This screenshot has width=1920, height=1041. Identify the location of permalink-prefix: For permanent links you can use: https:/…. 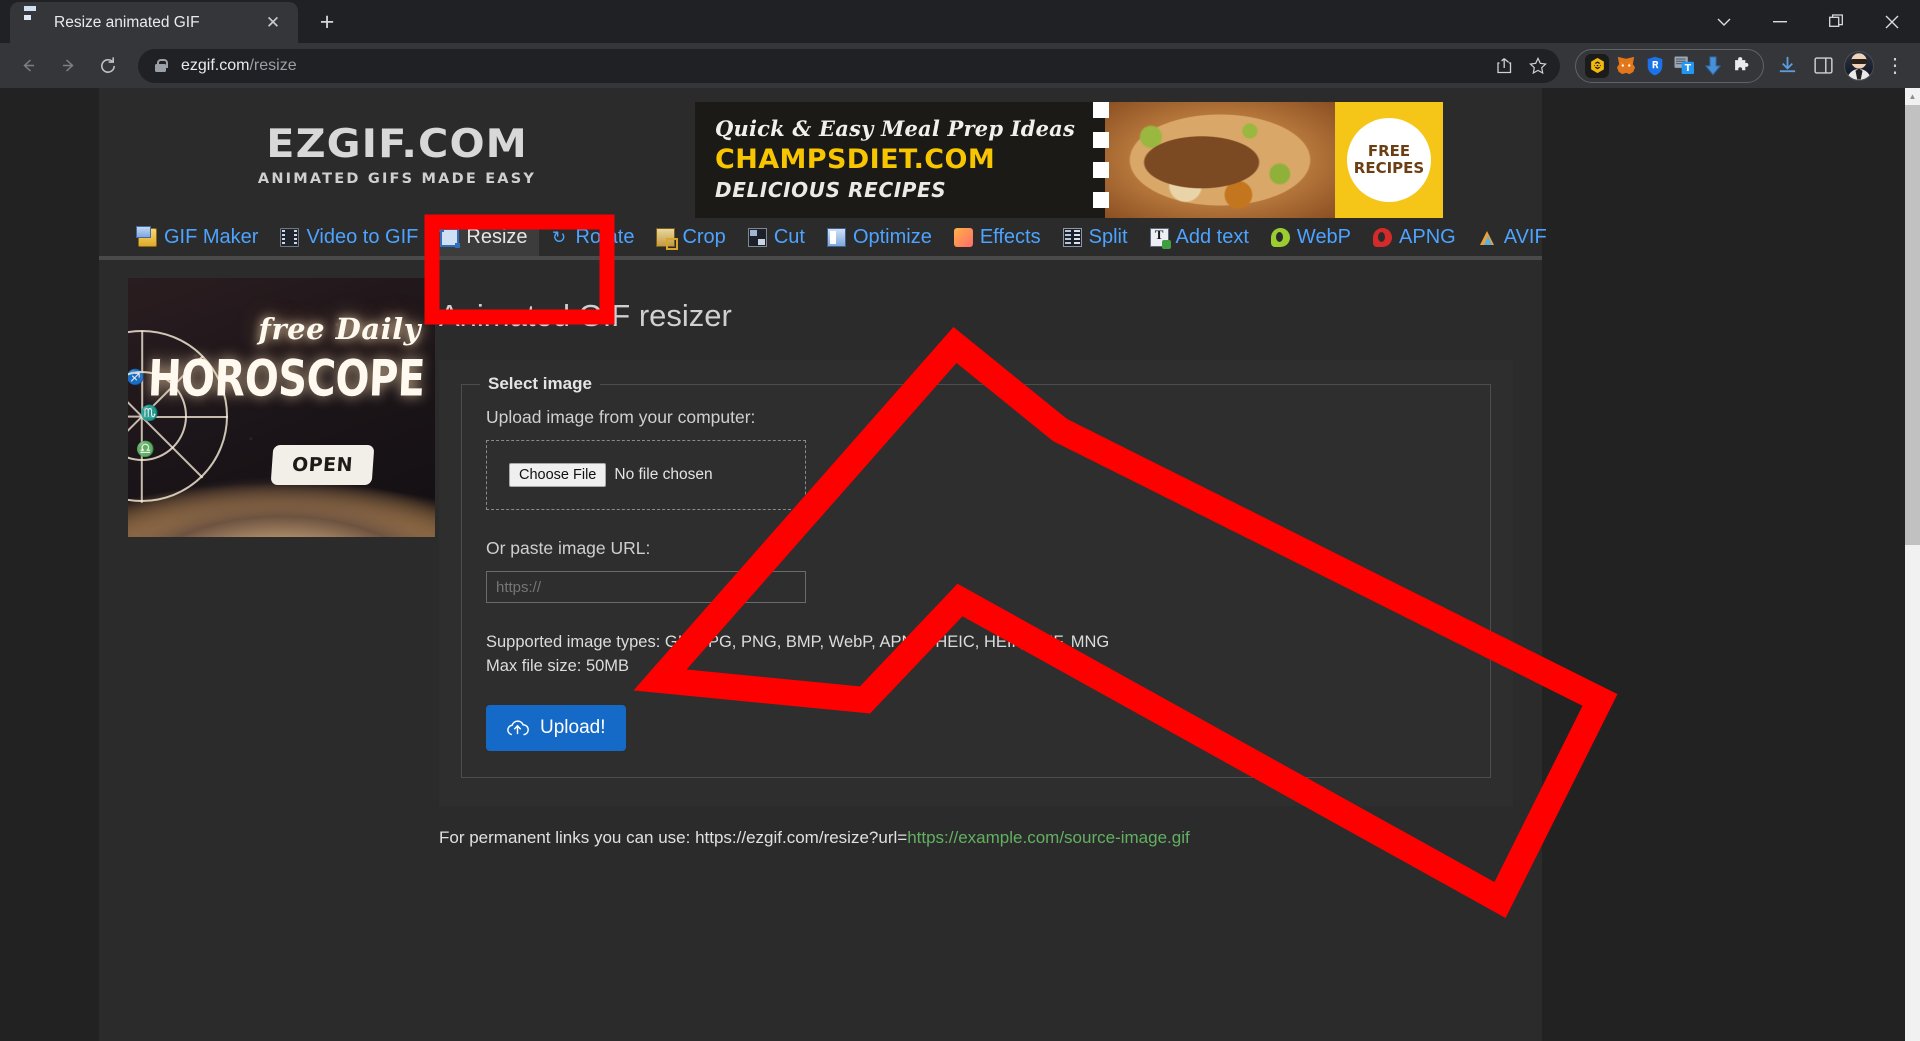
(673, 837).